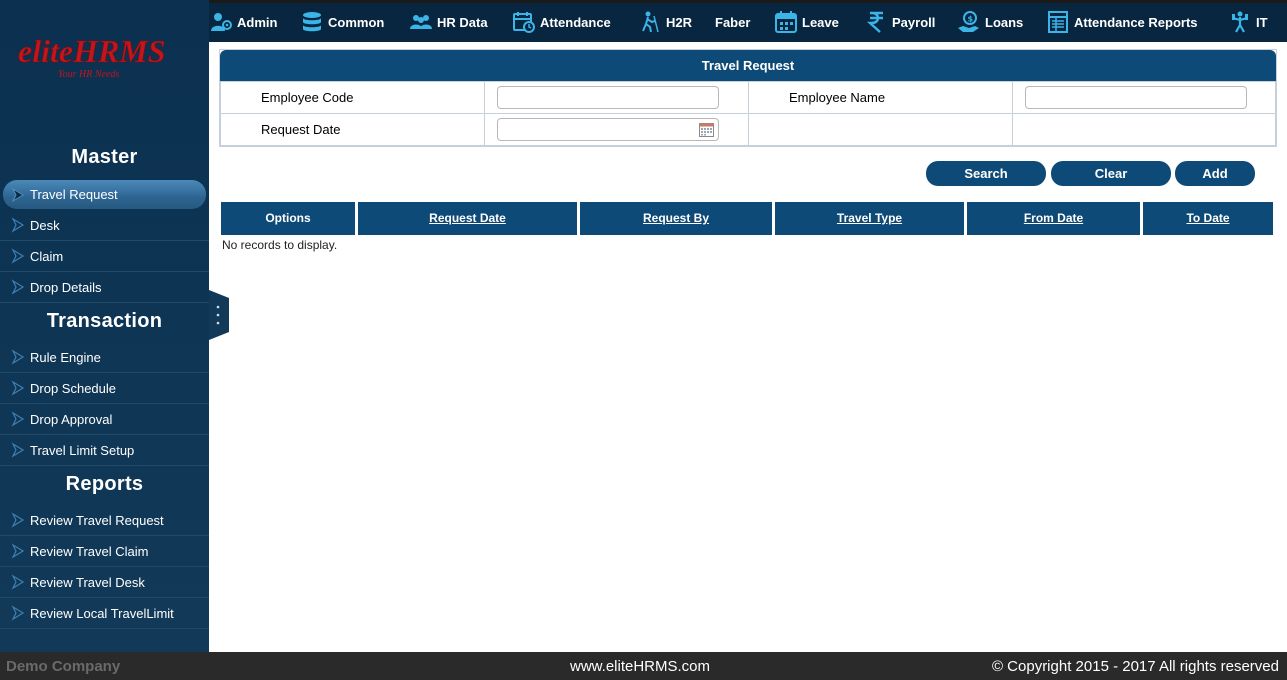 The height and width of the screenshot is (680, 1287). Describe the element at coordinates (1262, 22) in the screenshot. I see `topnav-label: IT` at that location.